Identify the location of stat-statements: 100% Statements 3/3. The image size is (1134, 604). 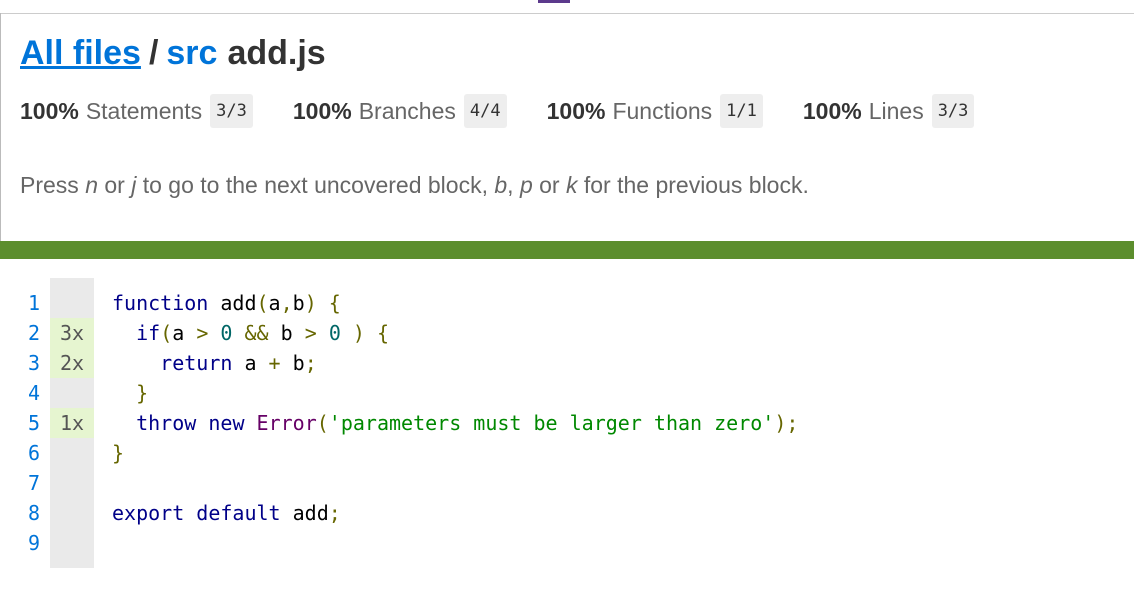
(136, 111).